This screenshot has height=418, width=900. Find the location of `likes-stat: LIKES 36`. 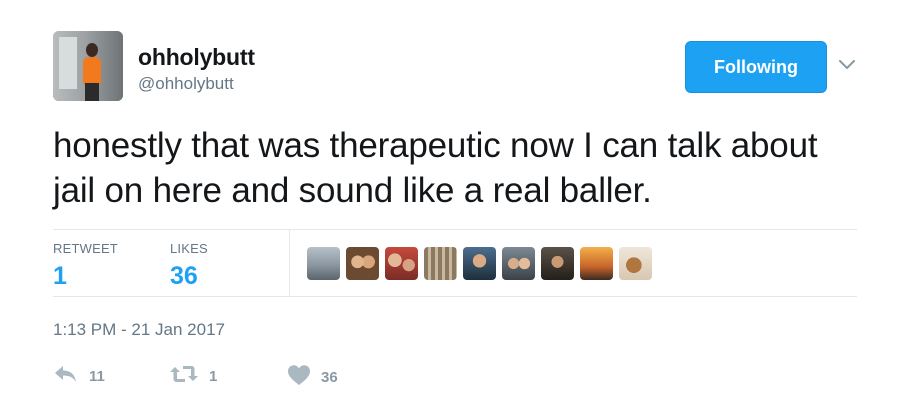

likes-stat: LIKES 36 is located at coordinates (189, 266).